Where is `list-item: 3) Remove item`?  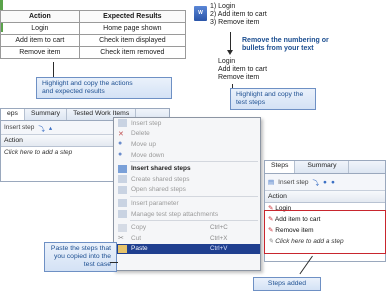
list-item: 3) Remove item is located at coordinates (235, 22).